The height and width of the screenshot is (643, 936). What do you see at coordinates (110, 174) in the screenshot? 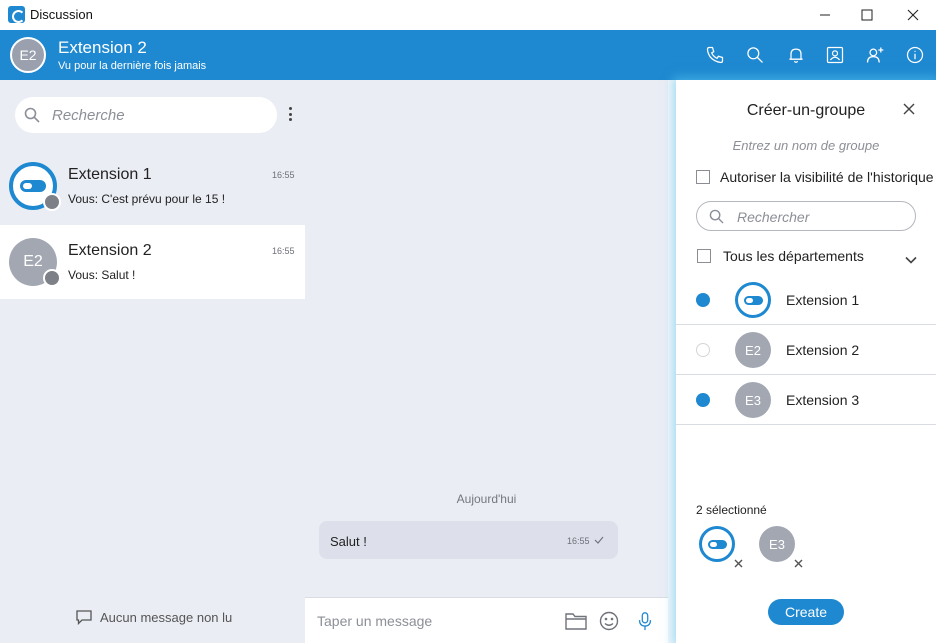
I see `conversation-name: Extension 1` at bounding box center [110, 174].